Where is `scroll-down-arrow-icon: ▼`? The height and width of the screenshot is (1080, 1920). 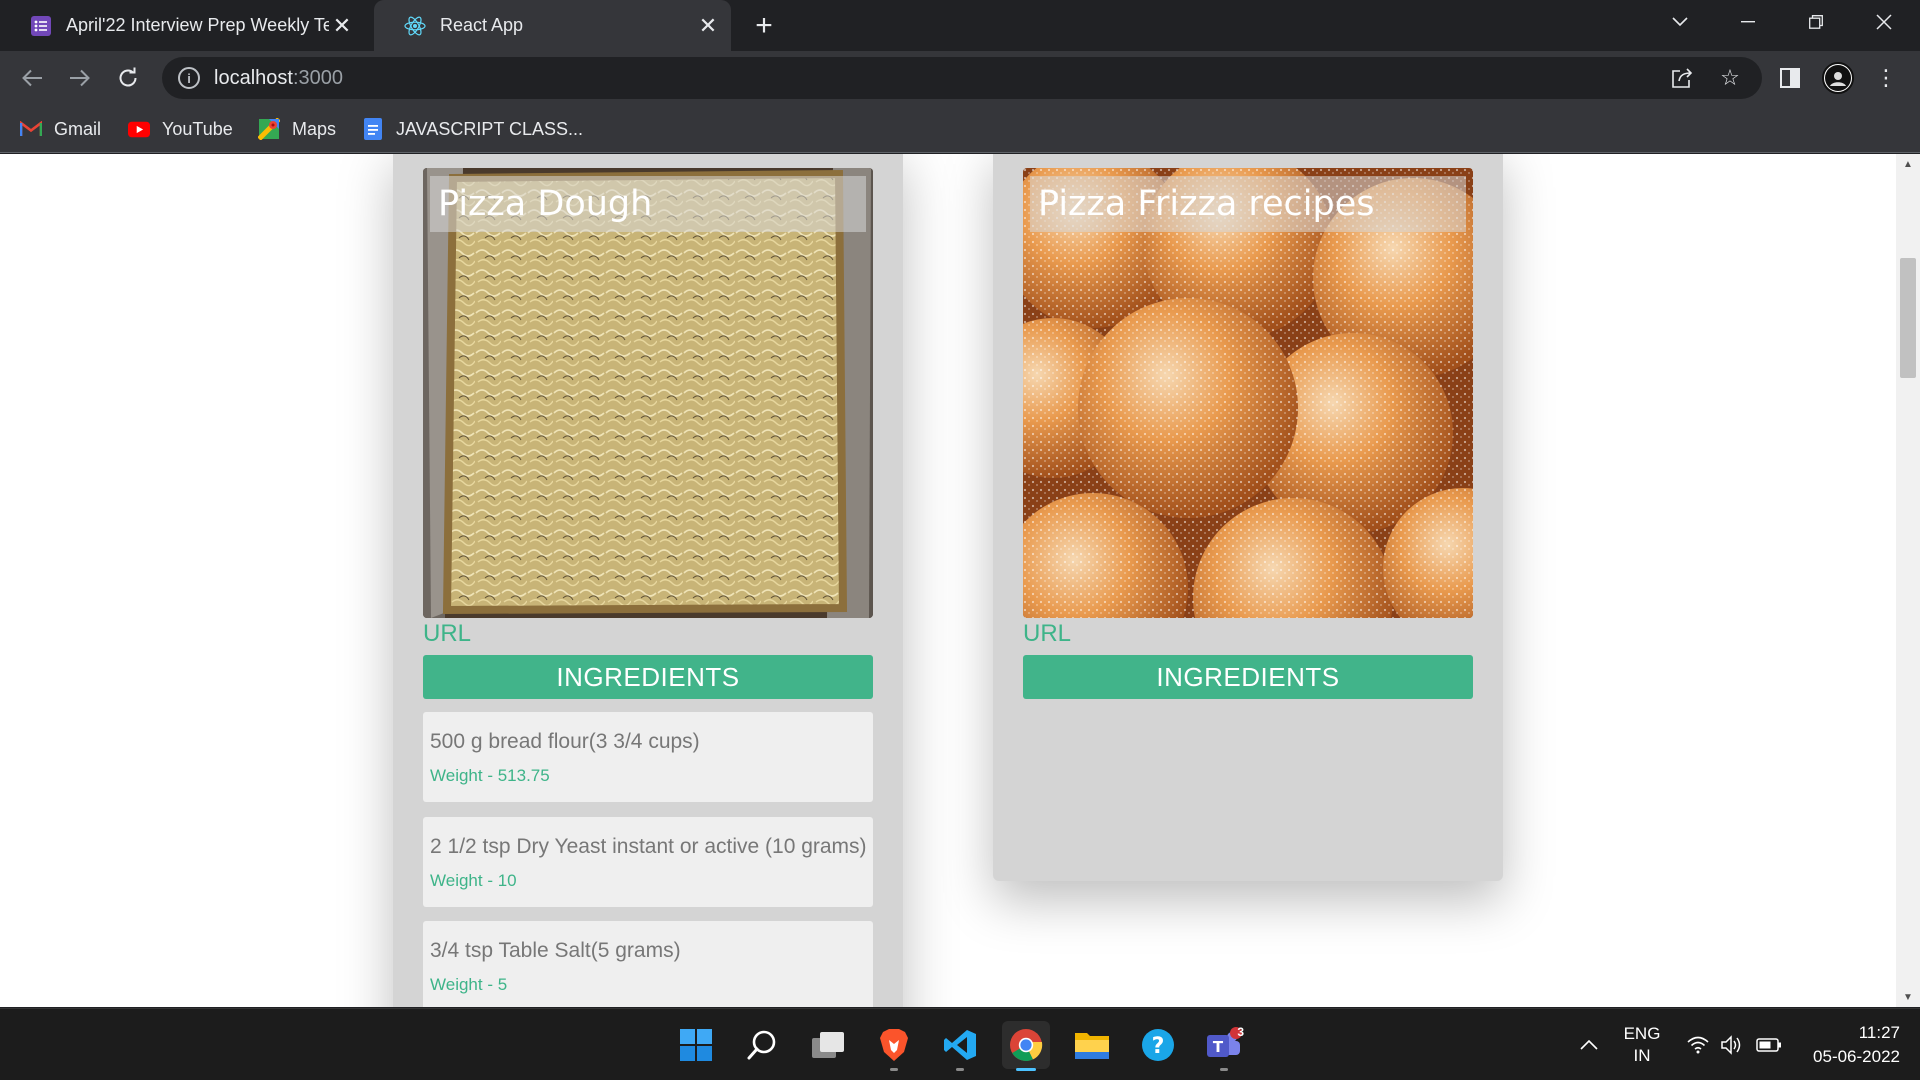
scroll-down-arrow-icon: ▼ is located at coordinates (1908, 997).